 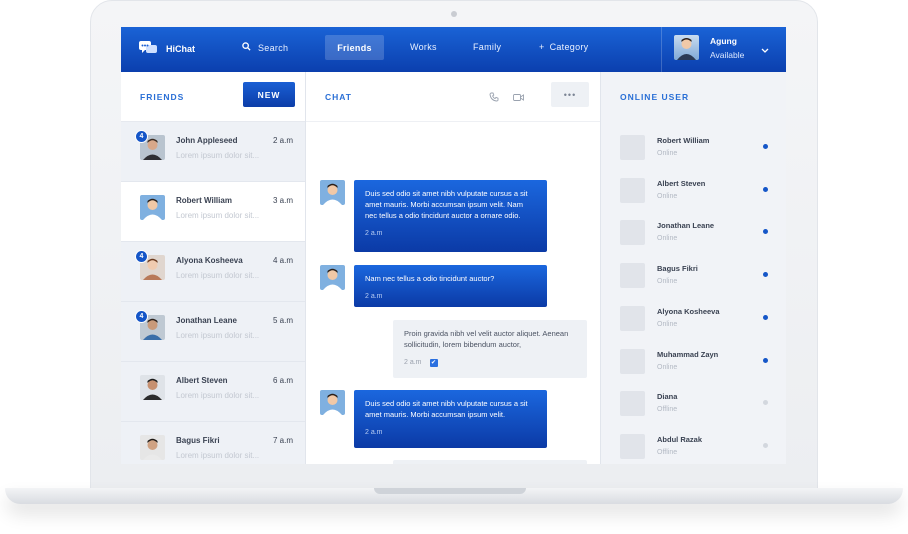 I want to click on online-user-item: Robert William Online, so click(x=699, y=149).